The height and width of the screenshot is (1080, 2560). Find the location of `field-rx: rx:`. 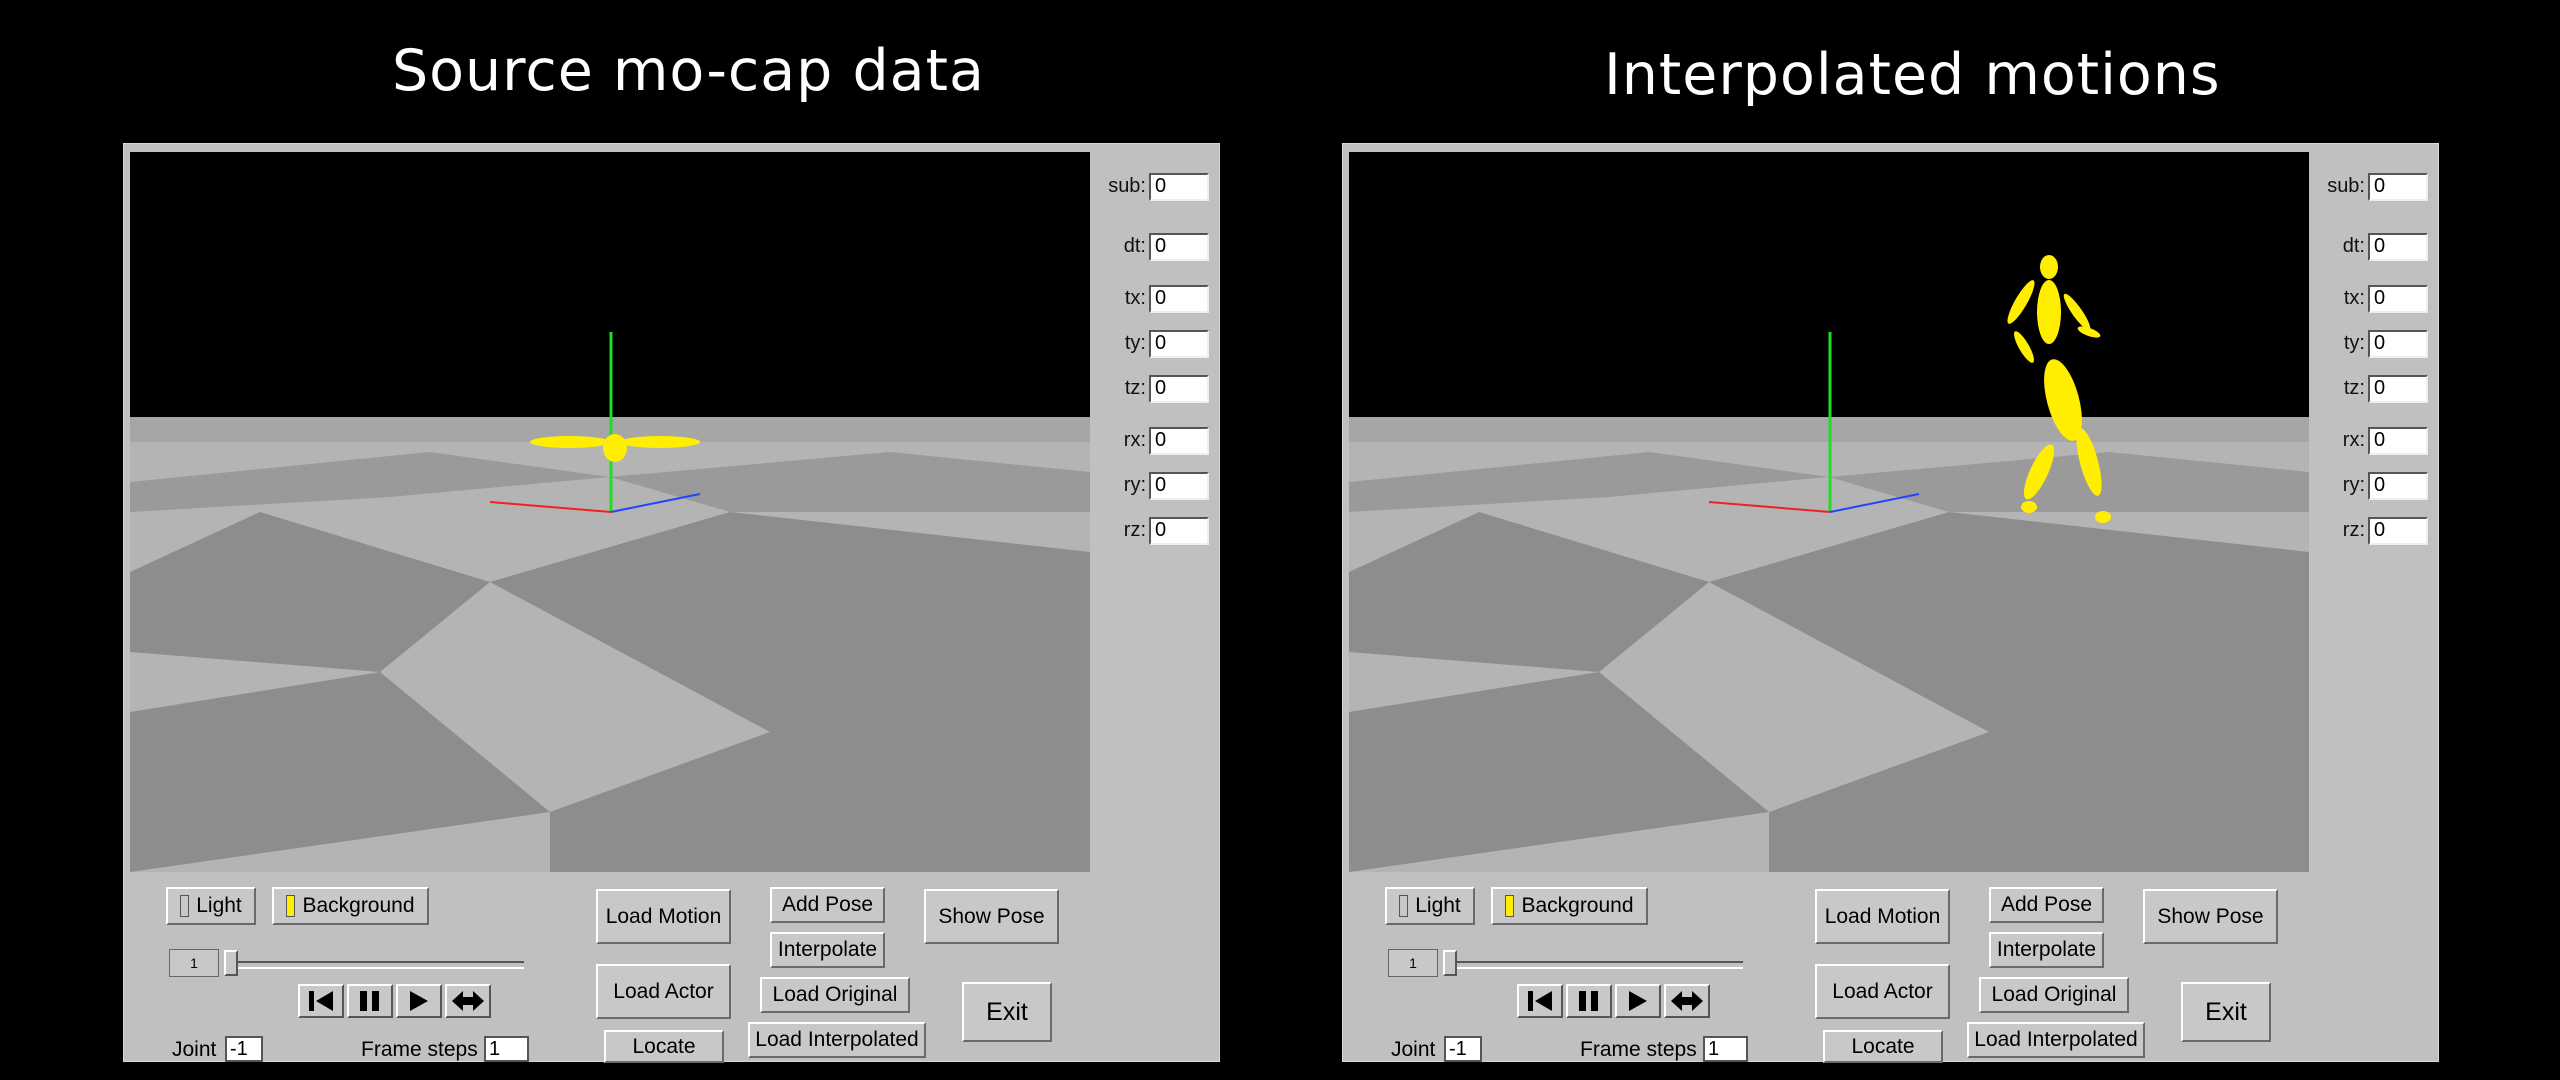

field-rx: rx: is located at coordinates (2385, 440).